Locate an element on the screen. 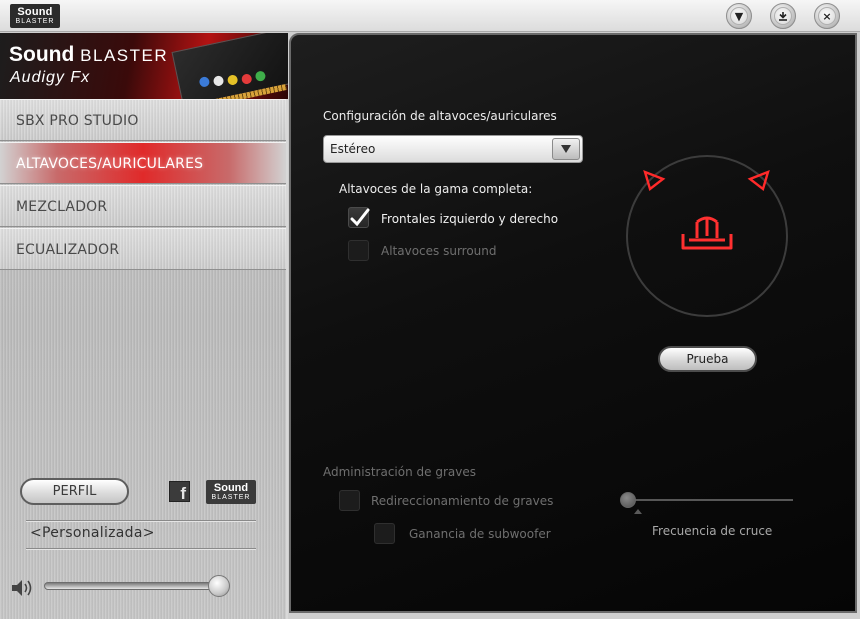  brand-name: Sound BLASTER is located at coordinates (88, 55).